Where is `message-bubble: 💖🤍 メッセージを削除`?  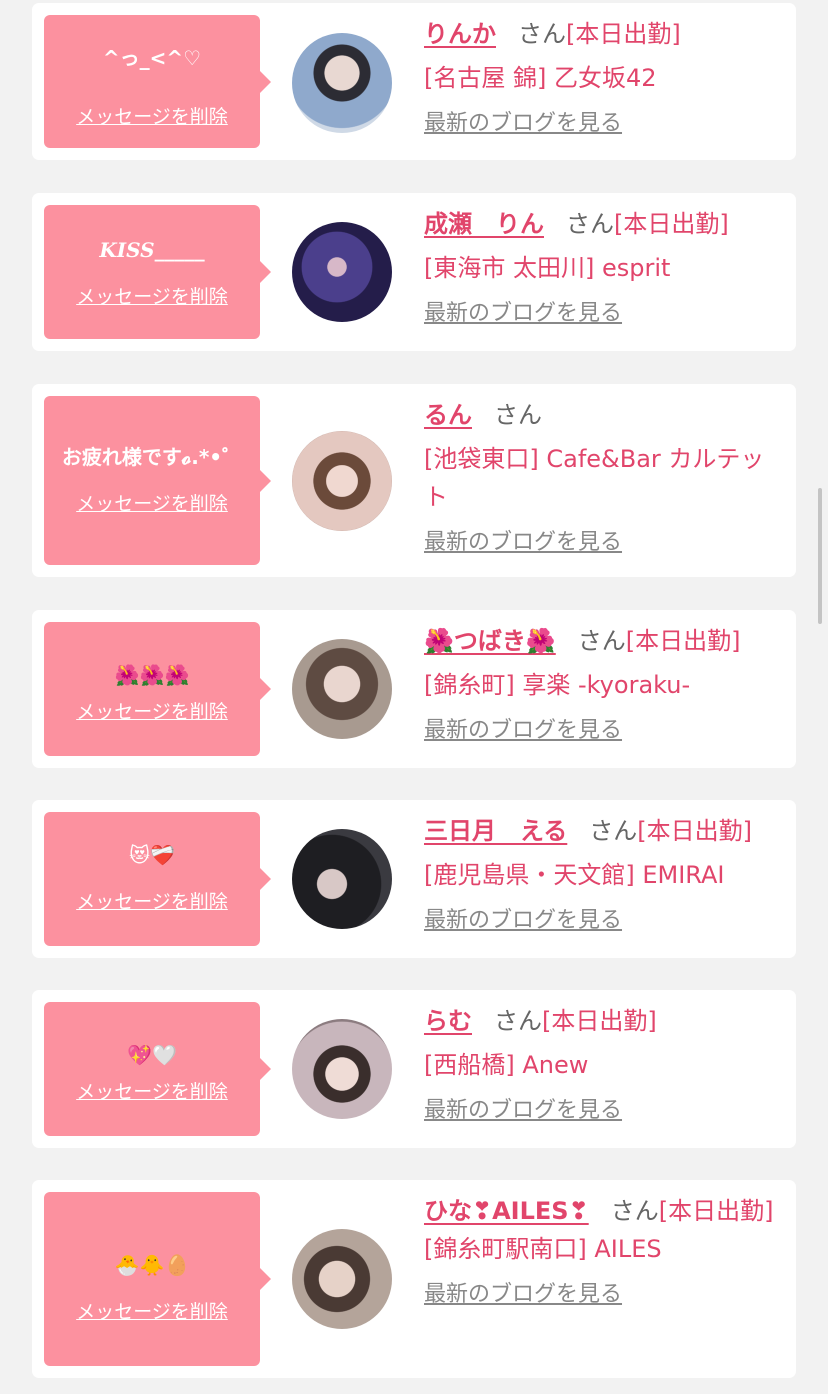 message-bubble: 💖🤍 メッセージを削除 is located at coordinates (157, 1069).